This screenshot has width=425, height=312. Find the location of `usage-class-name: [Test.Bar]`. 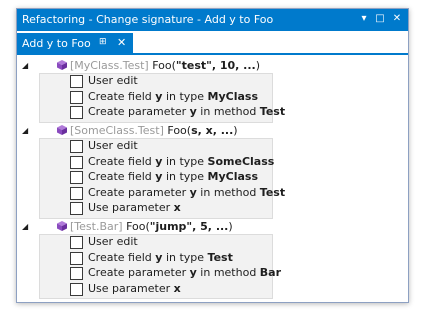

usage-class-name: [Test.Bar] is located at coordinates (96, 226).